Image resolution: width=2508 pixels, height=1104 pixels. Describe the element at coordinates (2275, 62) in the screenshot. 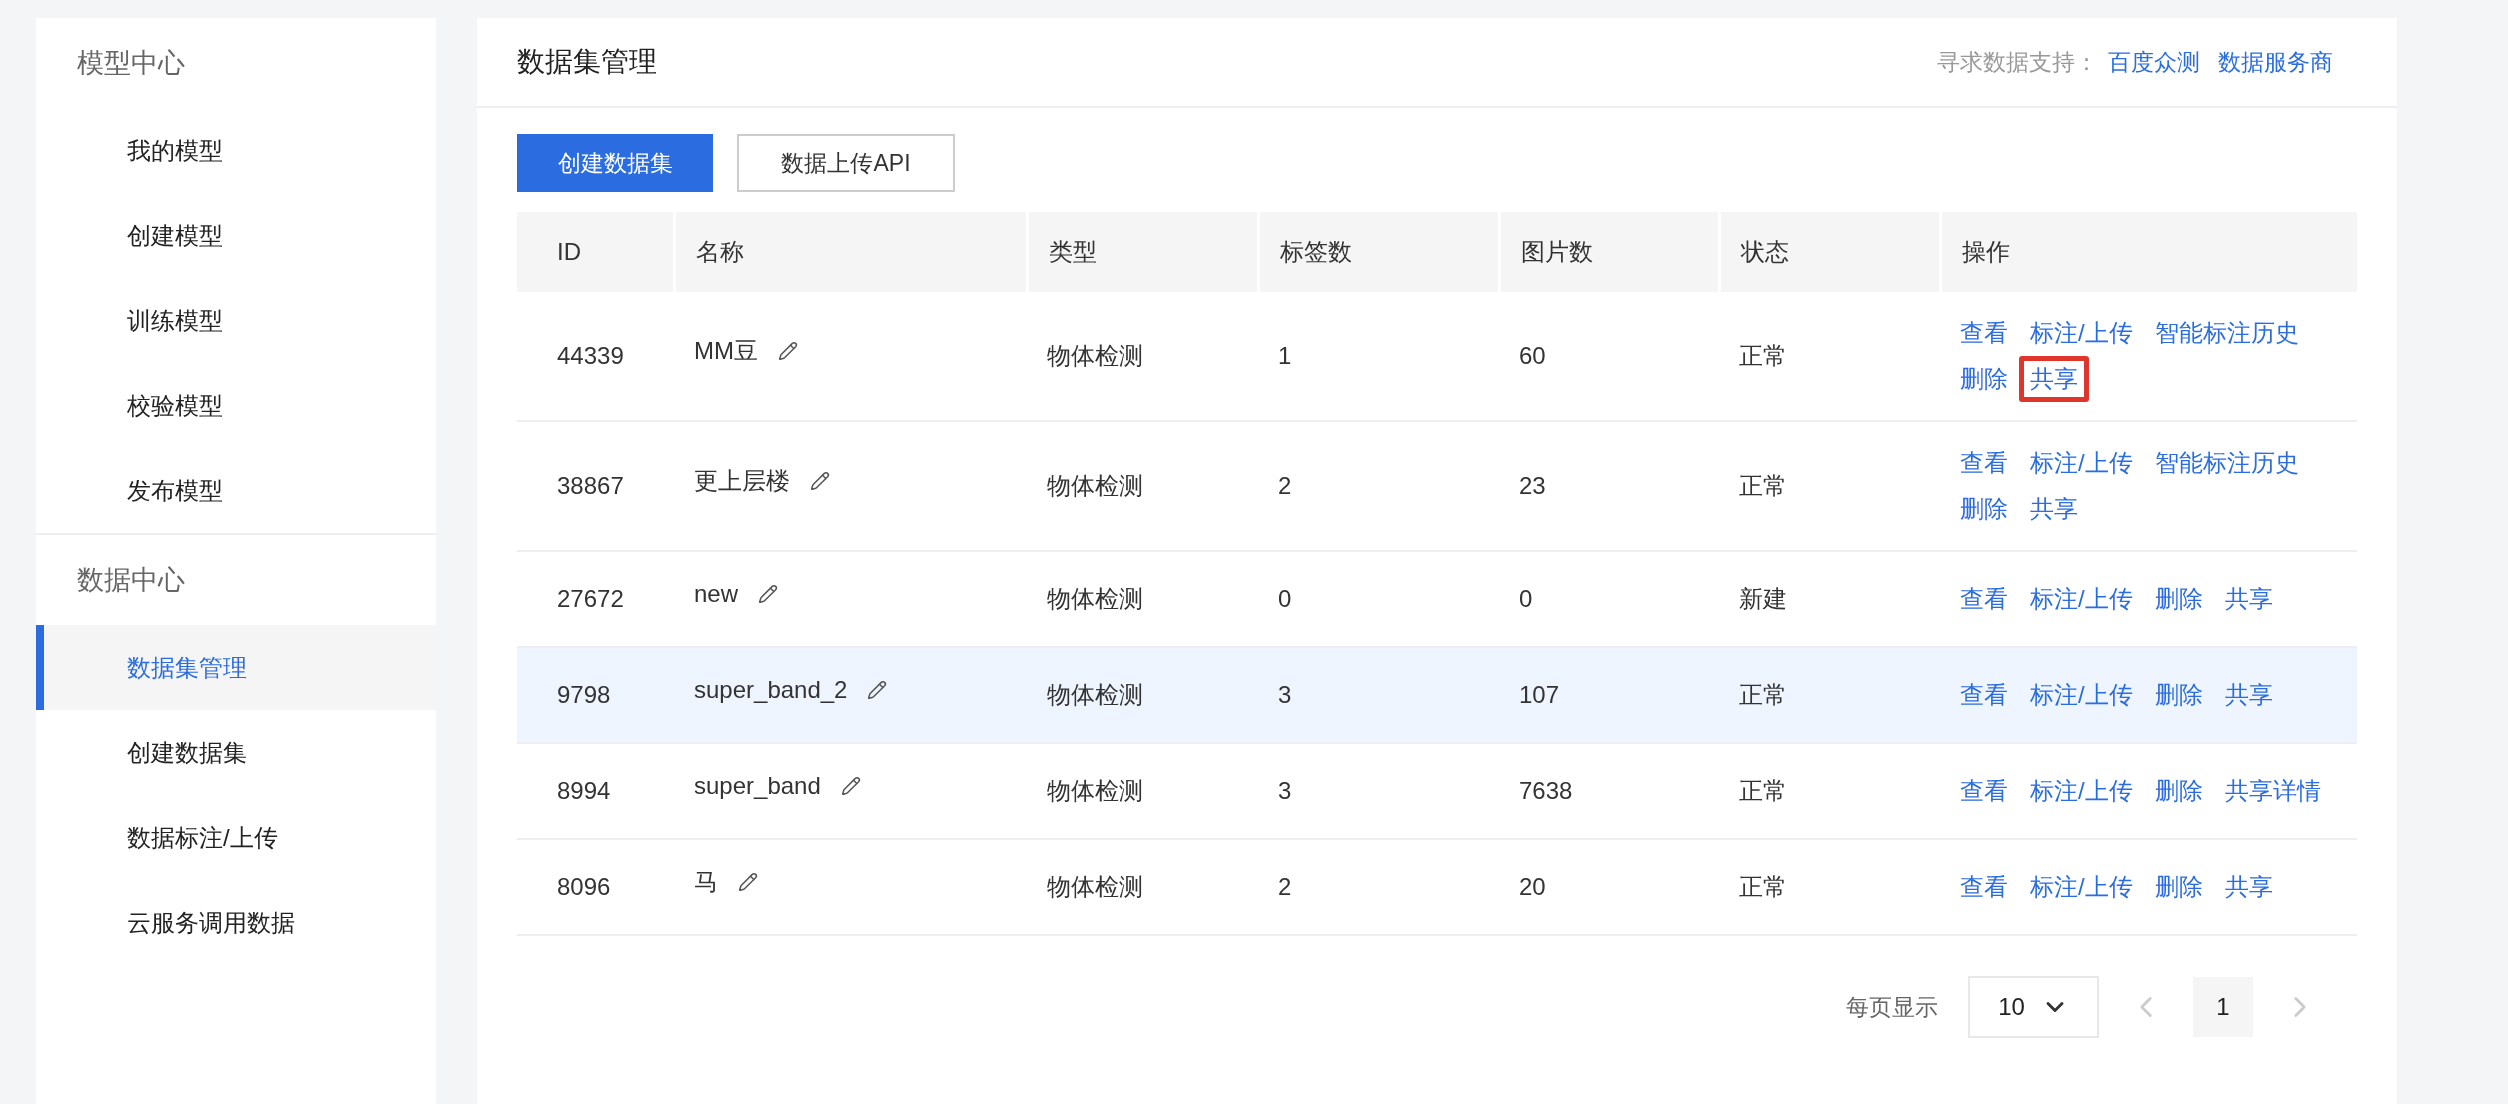

I see `support-link: 数据服务商` at that location.